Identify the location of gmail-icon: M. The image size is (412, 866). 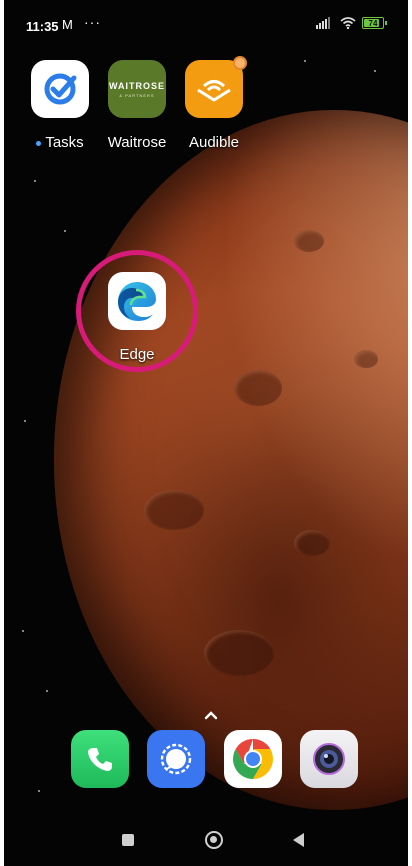
(67, 24).